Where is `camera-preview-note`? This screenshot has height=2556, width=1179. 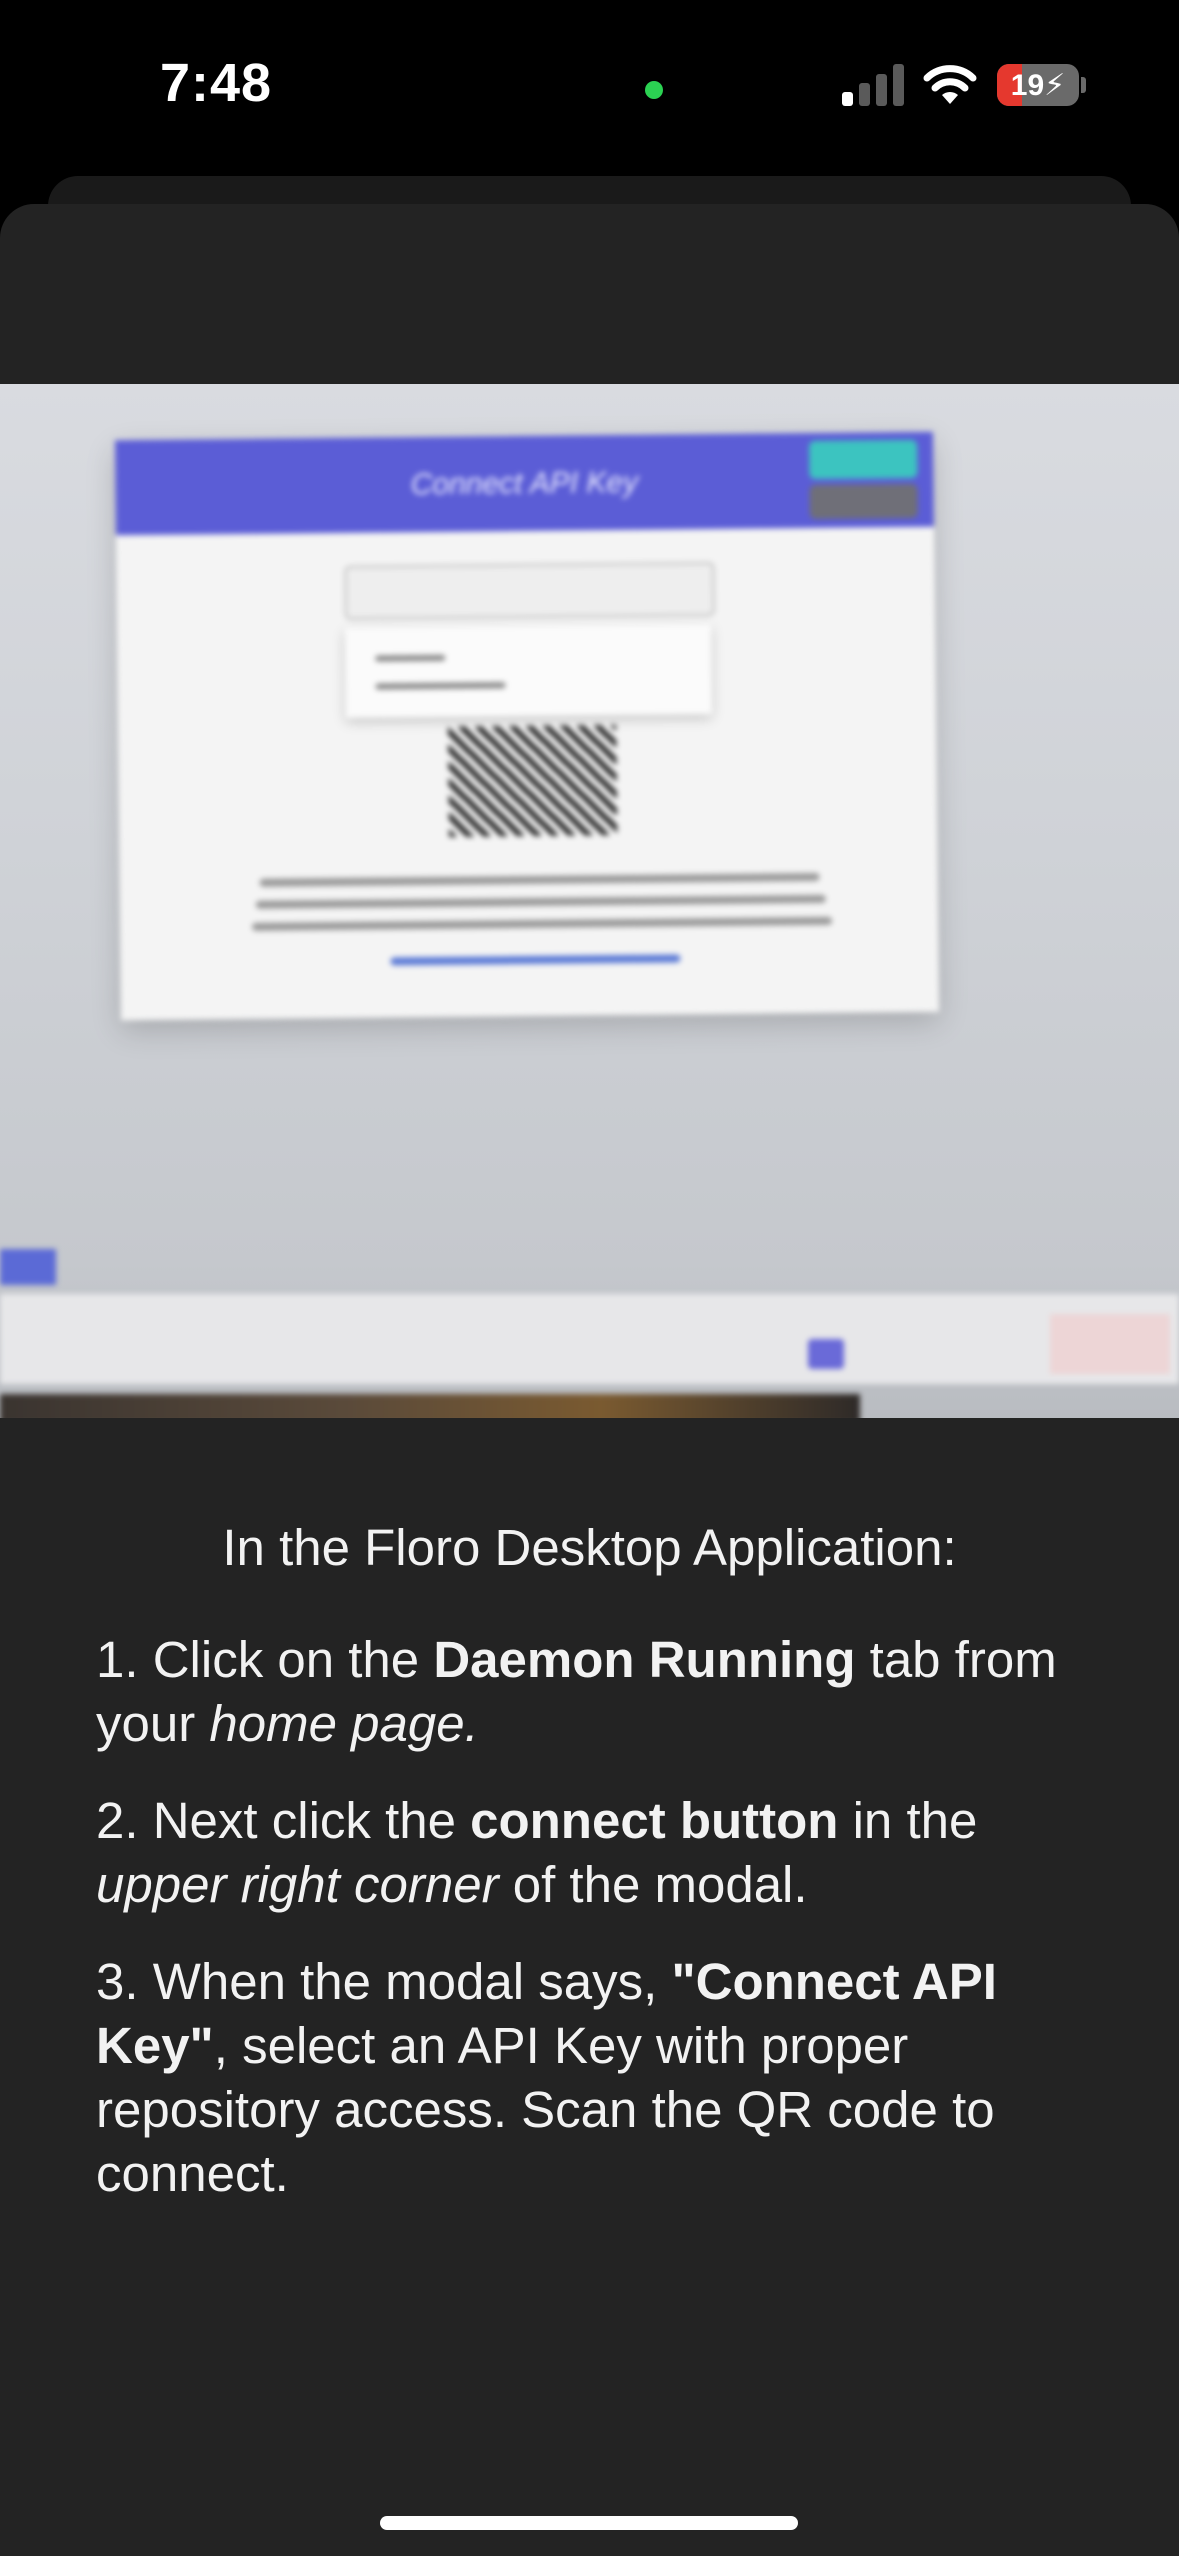
camera-preview-note is located at coordinates (1110, 1344).